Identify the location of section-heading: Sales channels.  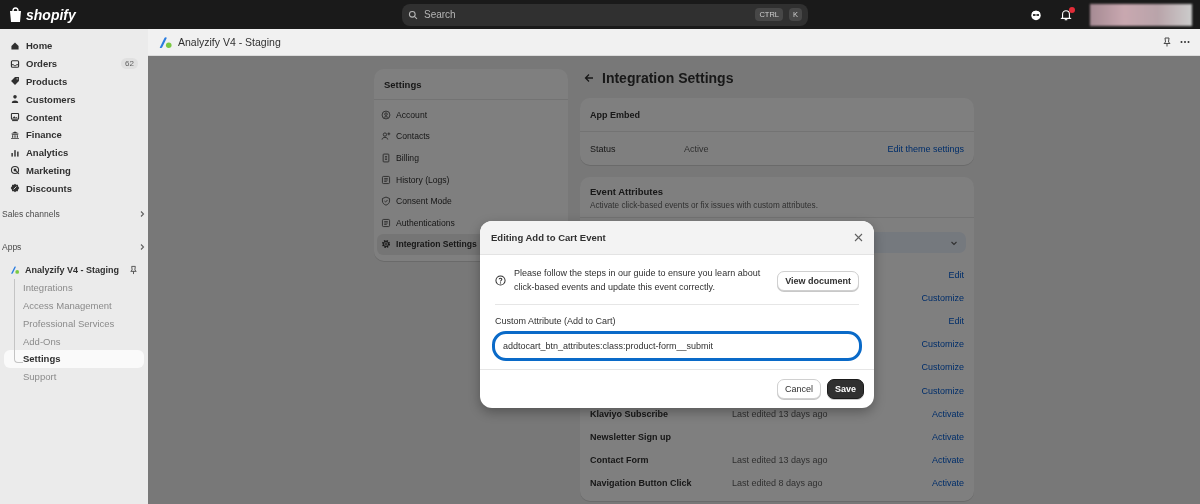
(31, 214).